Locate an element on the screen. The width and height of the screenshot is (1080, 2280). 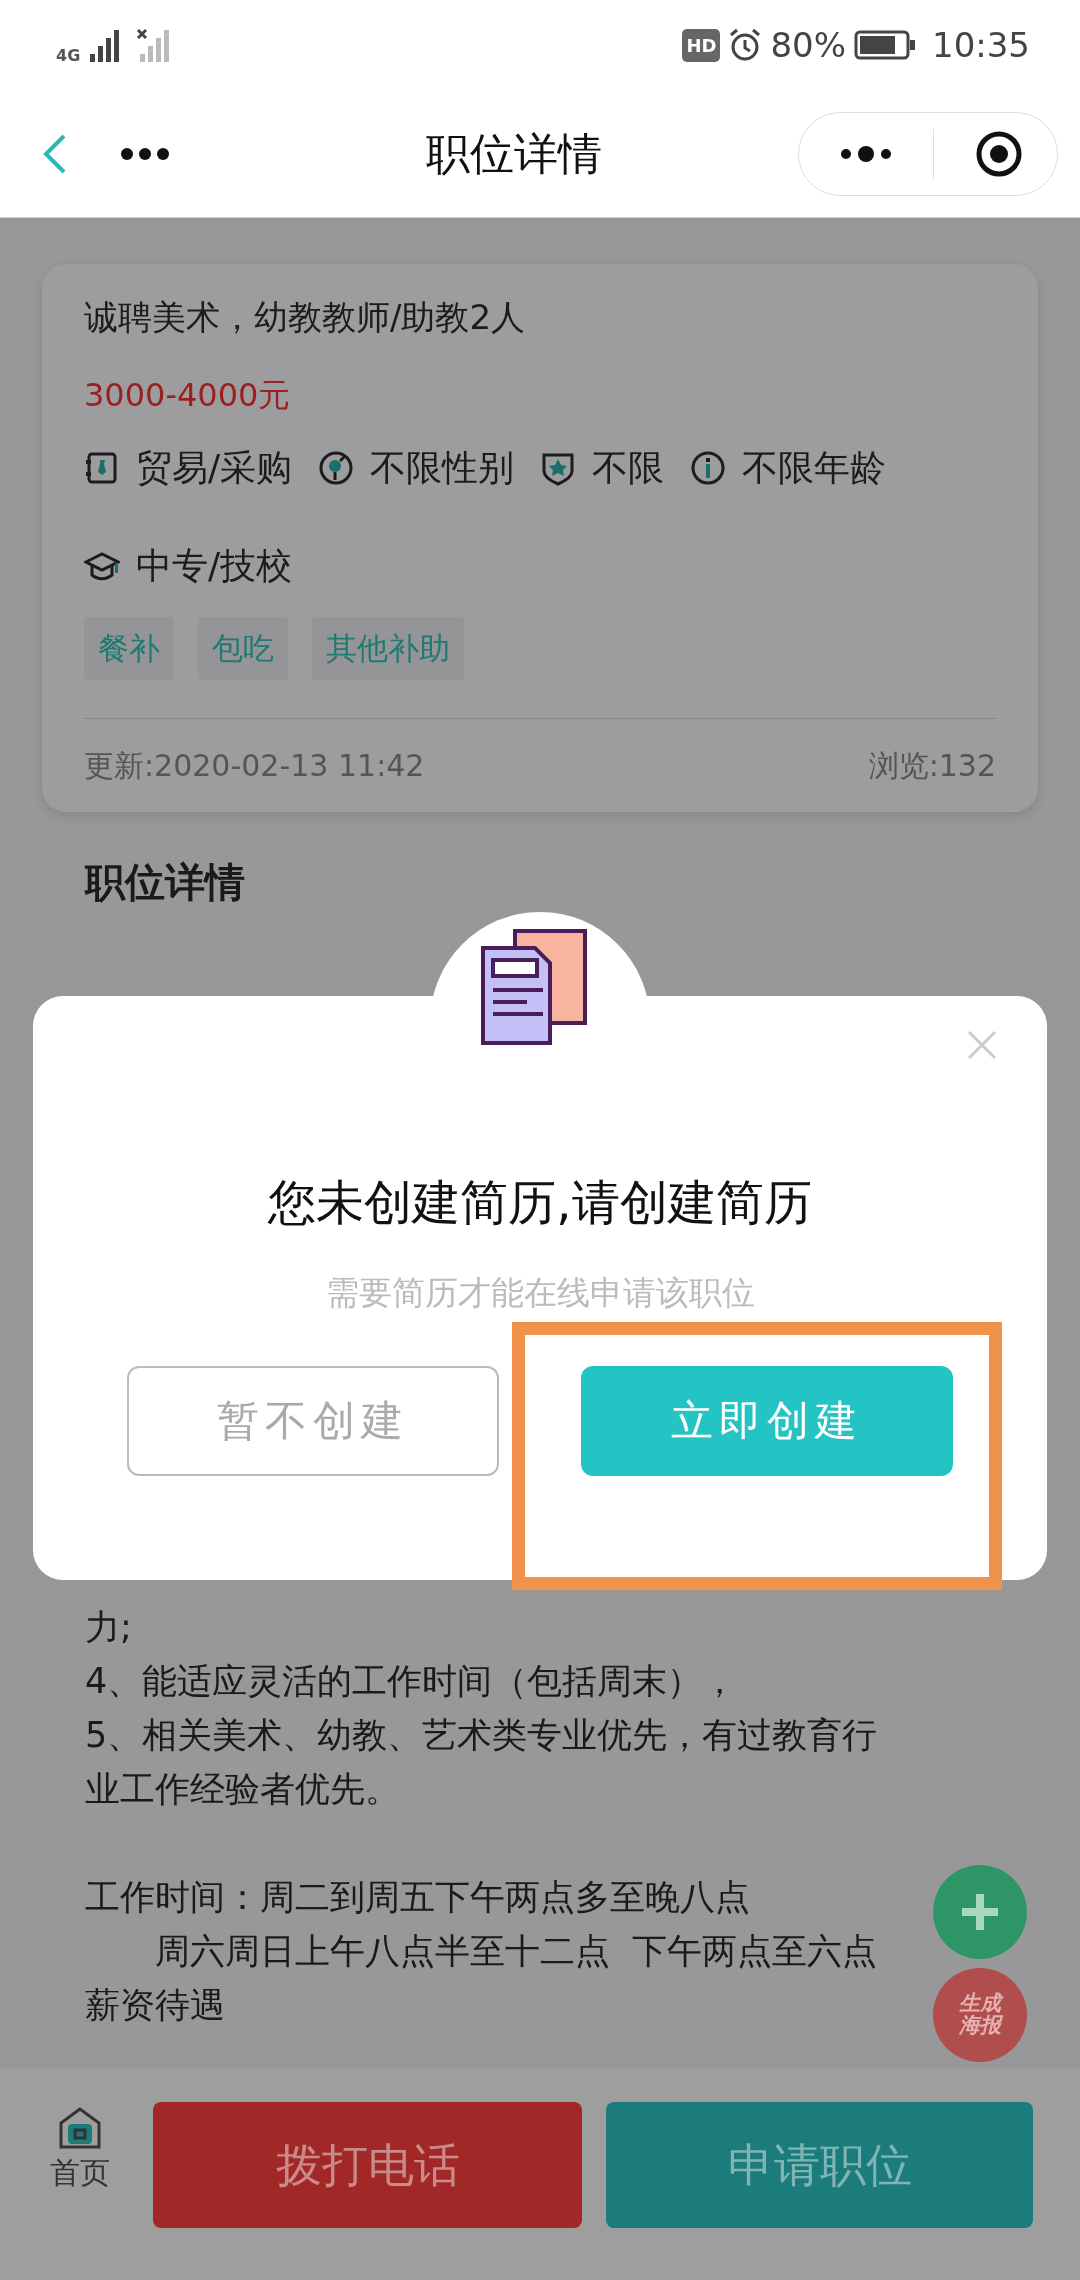
benefit-tag: 餐补 is located at coordinates (129, 648).